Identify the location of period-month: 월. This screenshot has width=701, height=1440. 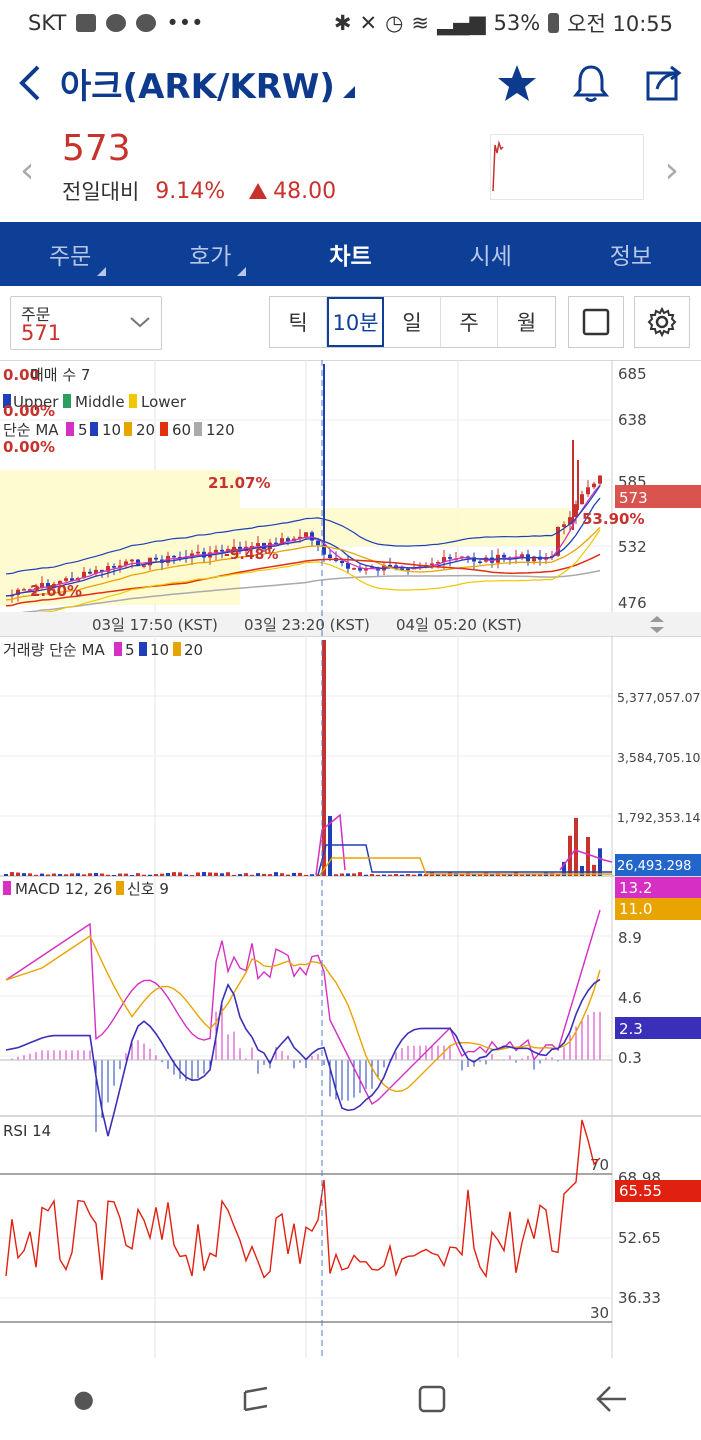
(526, 322).